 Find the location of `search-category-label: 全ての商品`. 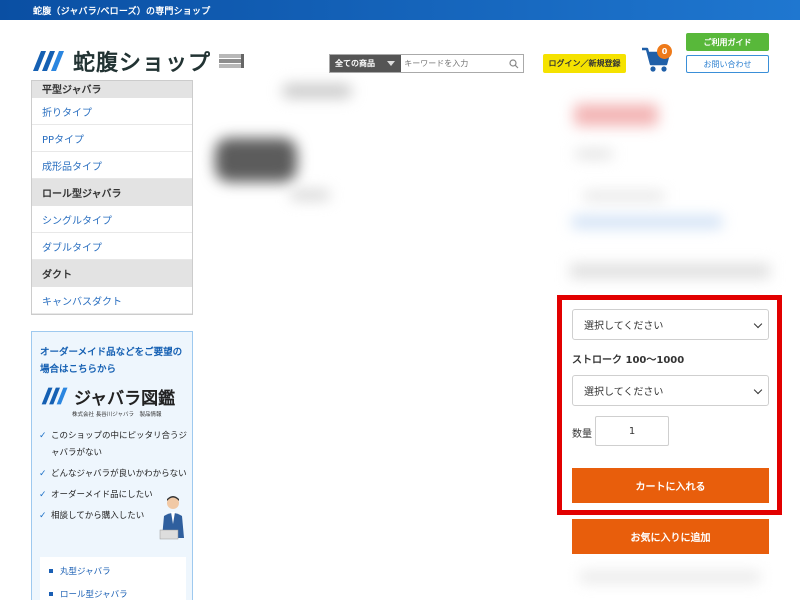

search-category-label: 全ての商品 is located at coordinates (355, 63).